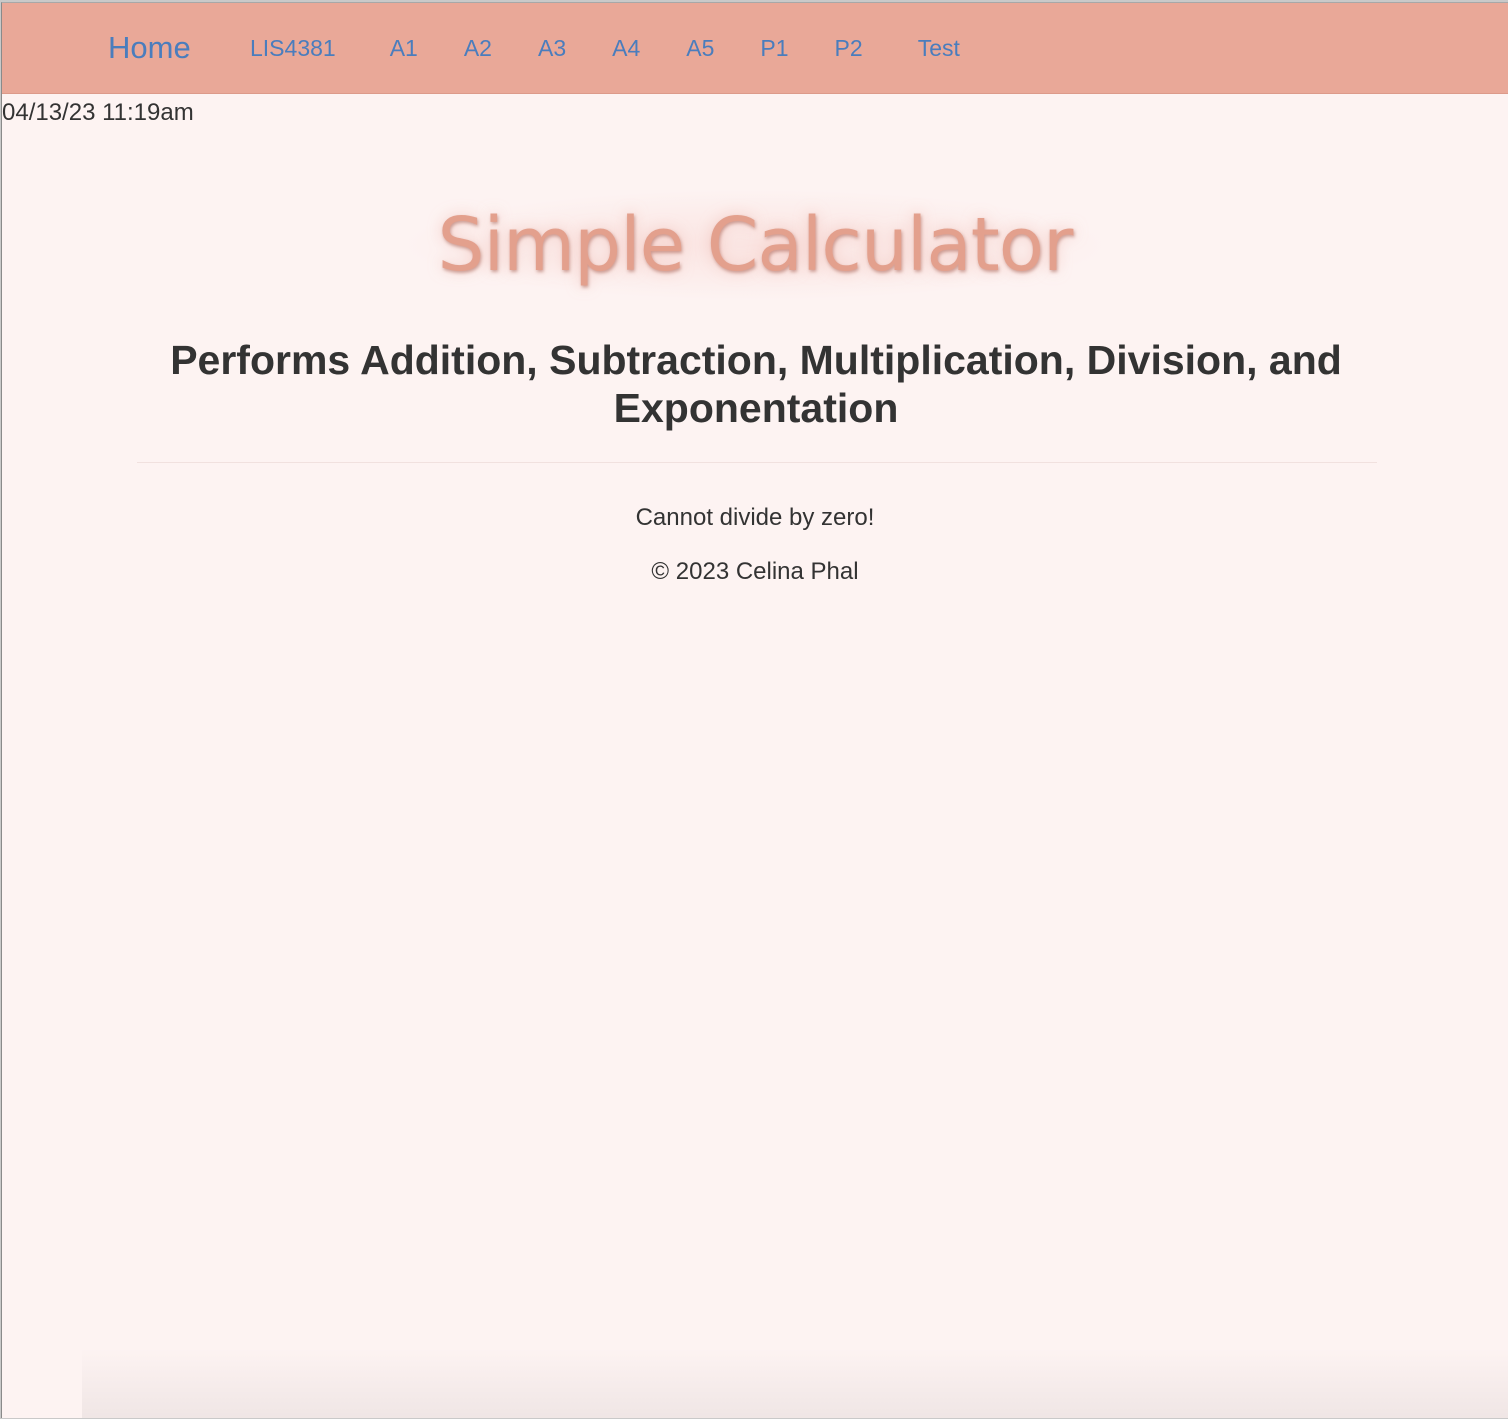 This screenshot has height=1419, width=1508. I want to click on nav-link-lis4381: LIS4381, so click(293, 48).